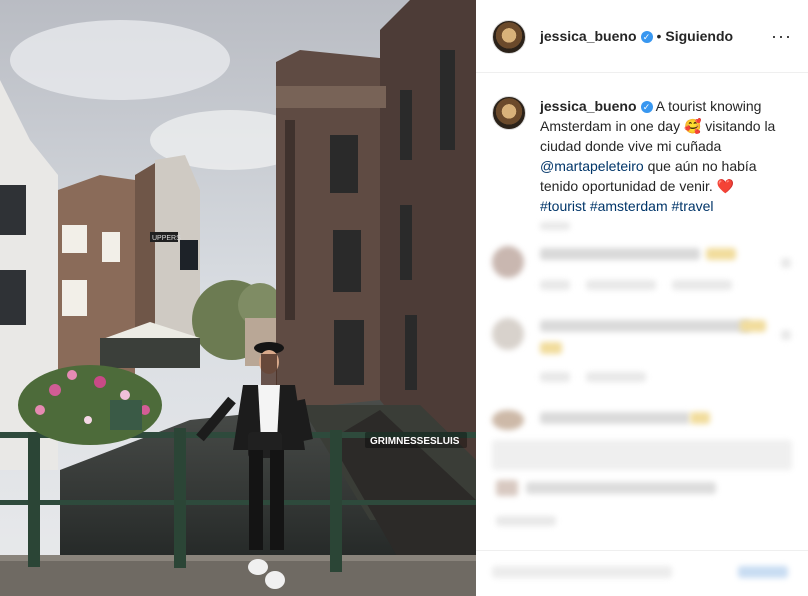  What do you see at coordinates (642, 455) in the screenshot?
I see `blurred-actions` at bounding box center [642, 455].